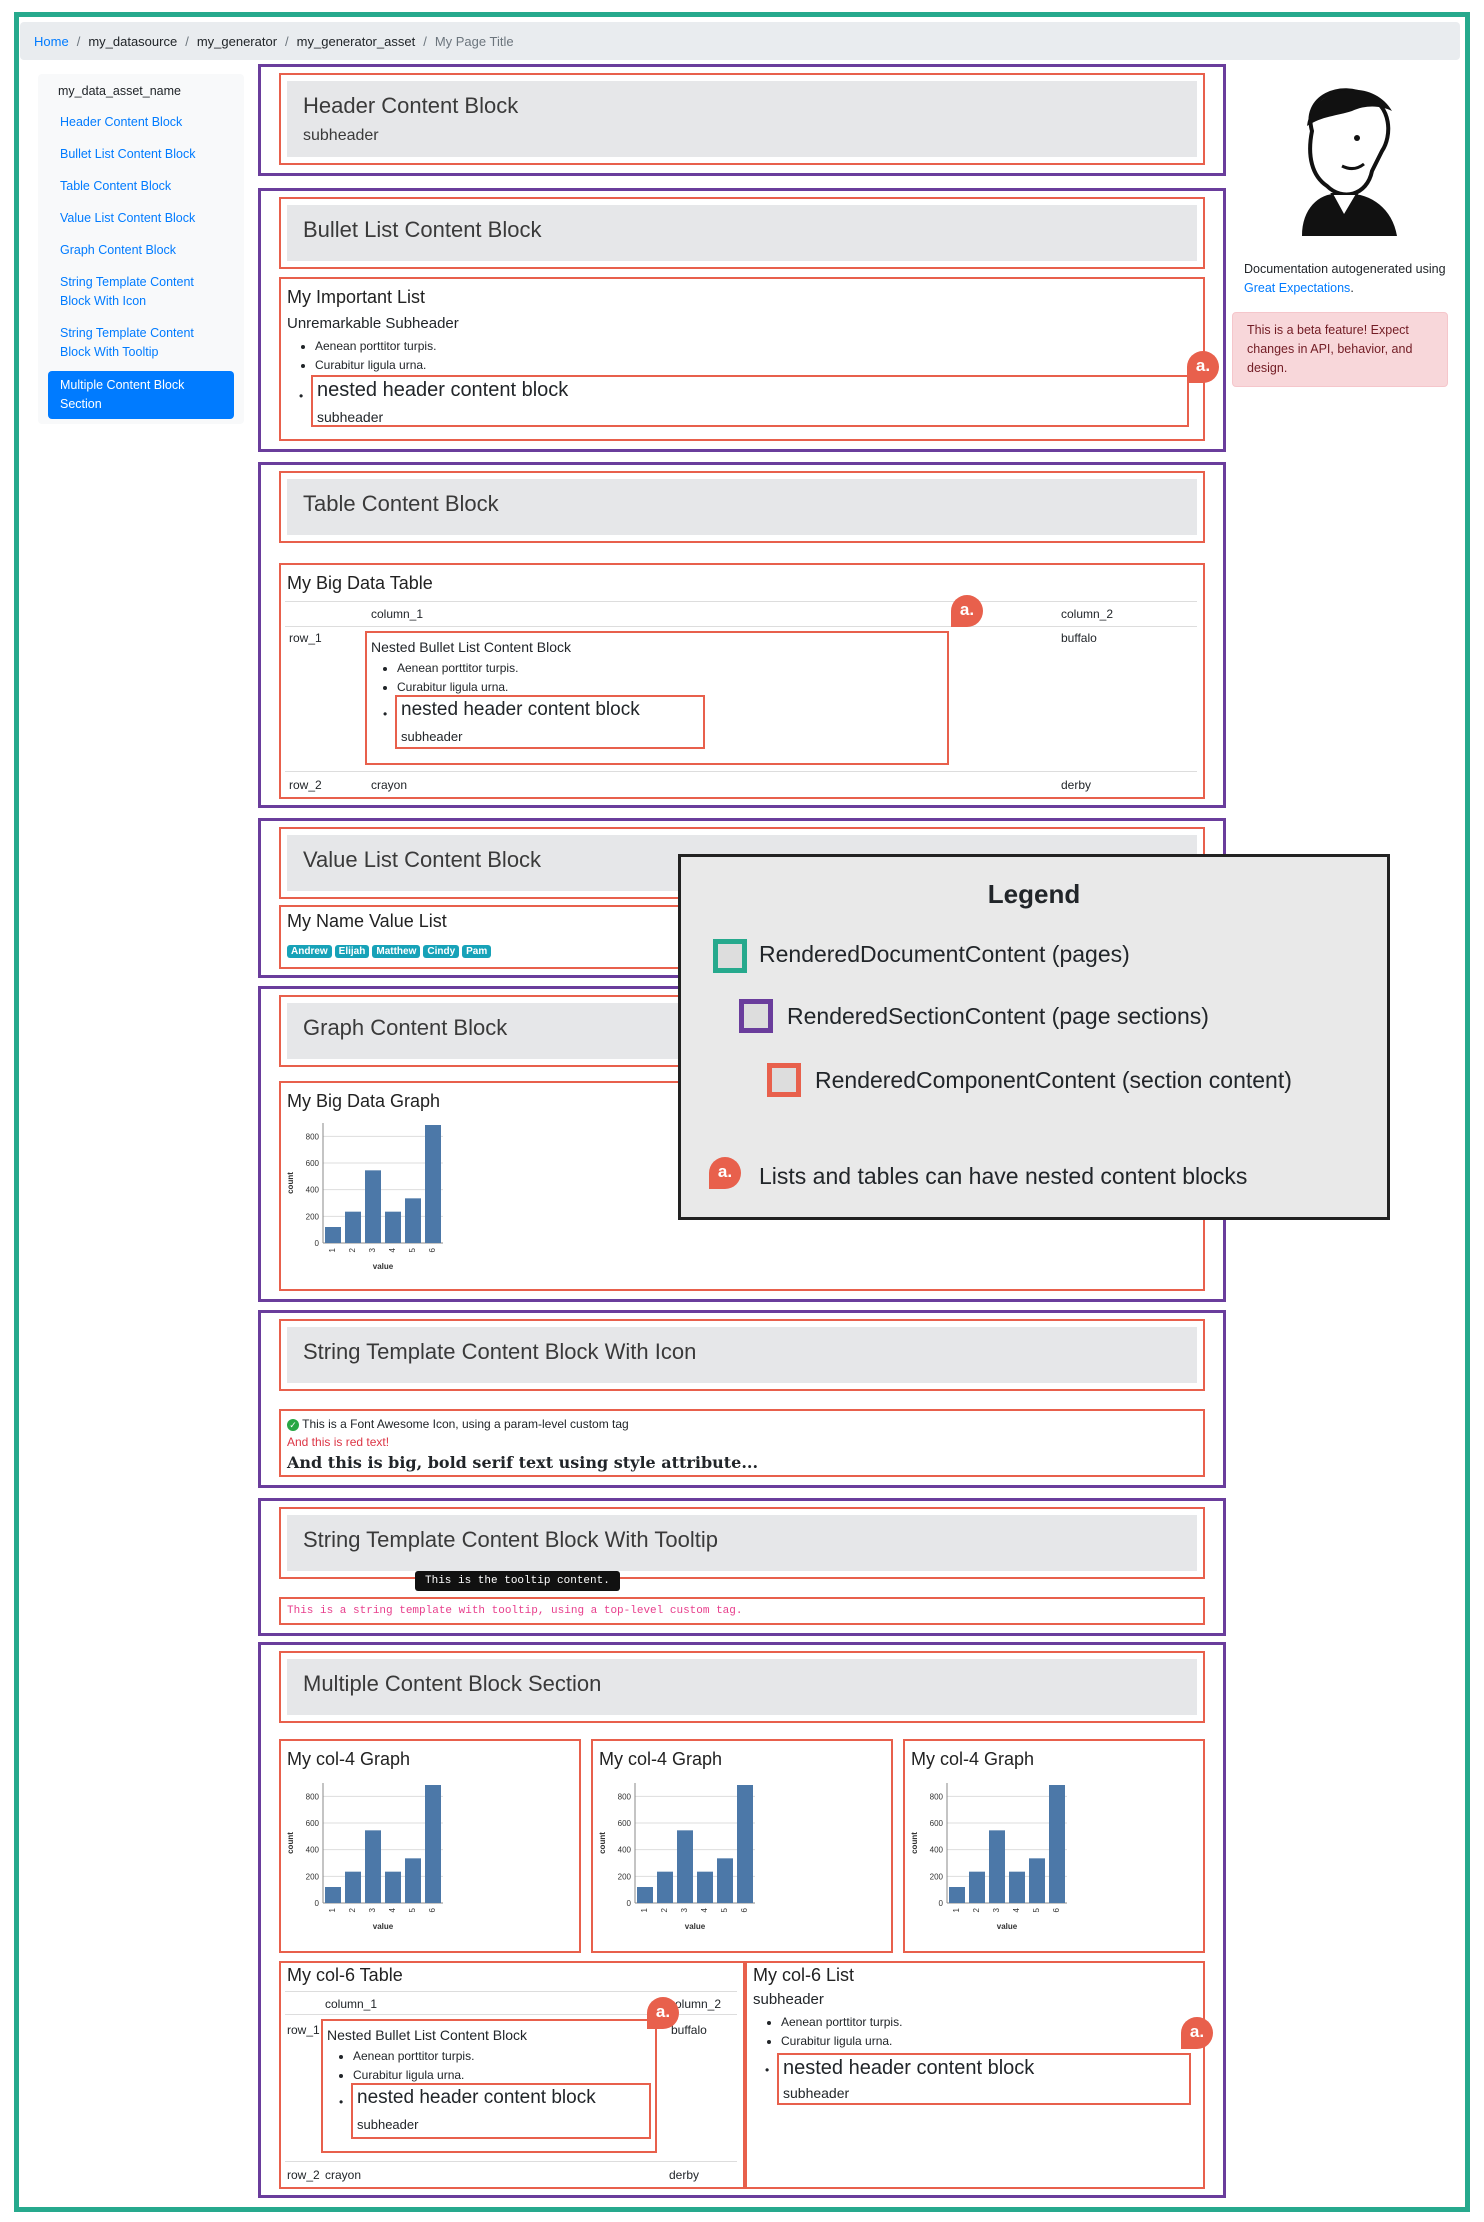  I want to click on sidebar-item-header: Header Content Block, so click(141, 122).